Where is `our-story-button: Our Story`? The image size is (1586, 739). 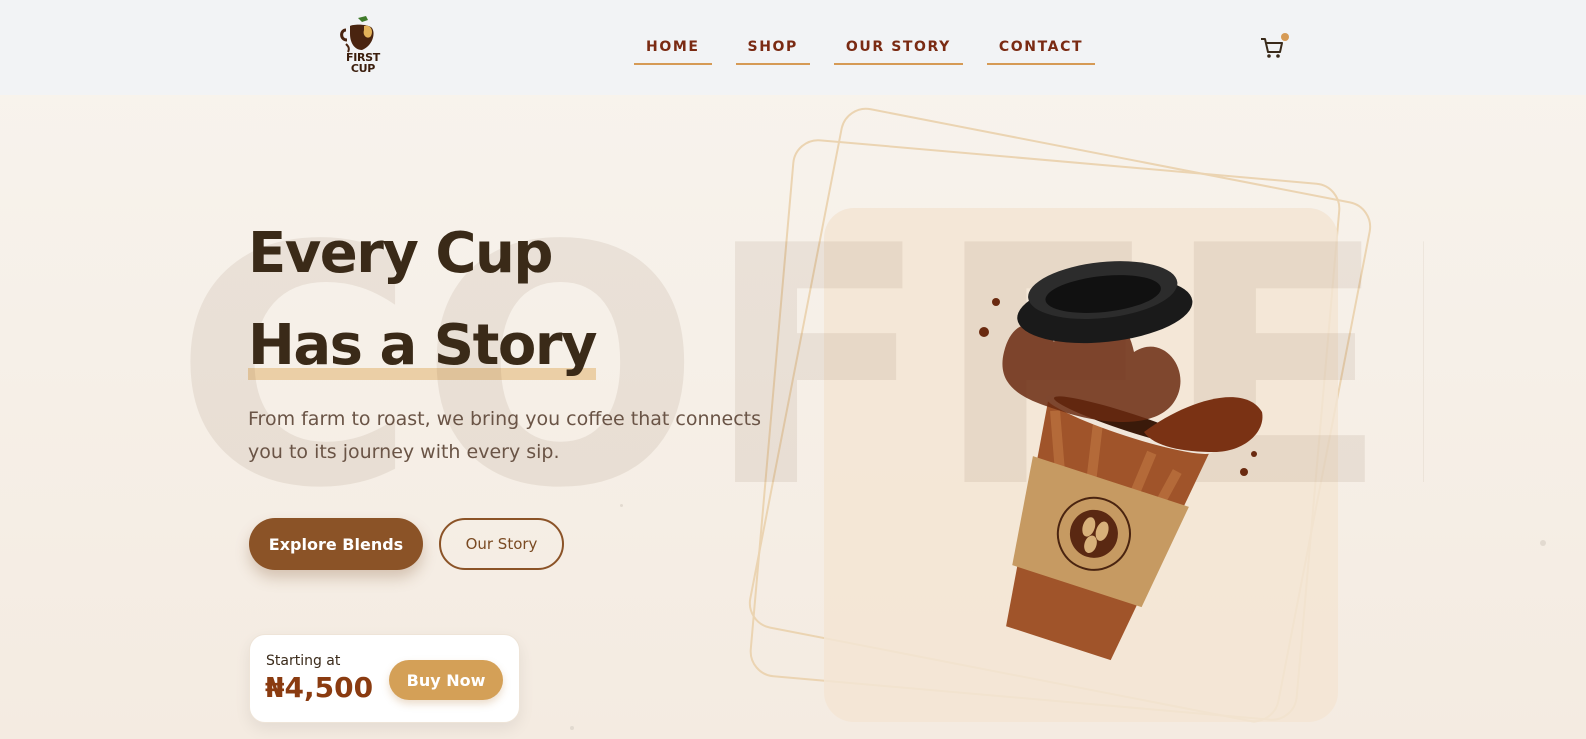 our-story-button: Our Story is located at coordinates (501, 544).